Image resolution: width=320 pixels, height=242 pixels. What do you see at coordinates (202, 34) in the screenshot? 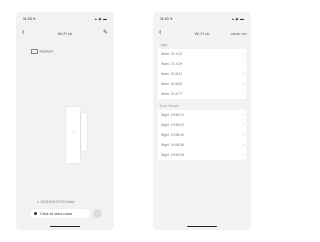
I see `nav-bar: ‹ Wi-Fi ctr clean rec` at bounding box center [202, 34].